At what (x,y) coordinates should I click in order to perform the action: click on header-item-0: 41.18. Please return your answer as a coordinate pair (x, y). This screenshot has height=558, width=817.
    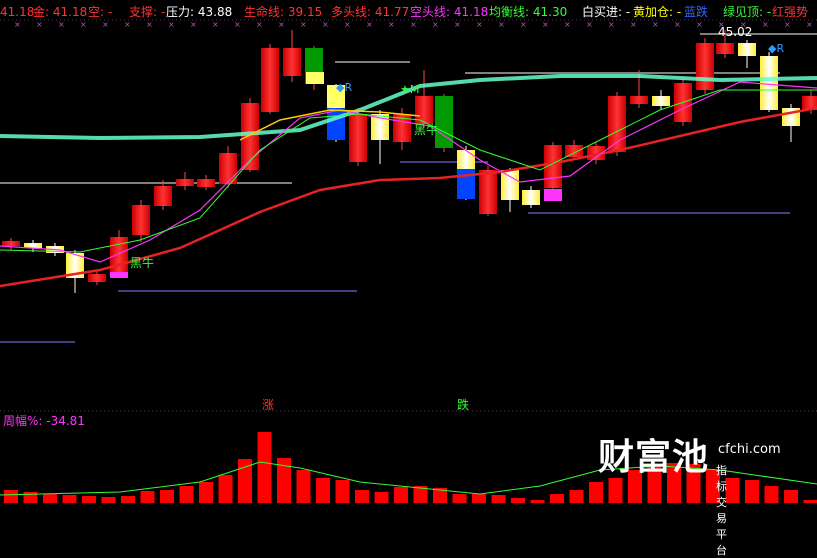
    Looking at the image, I should click on (17, 12).